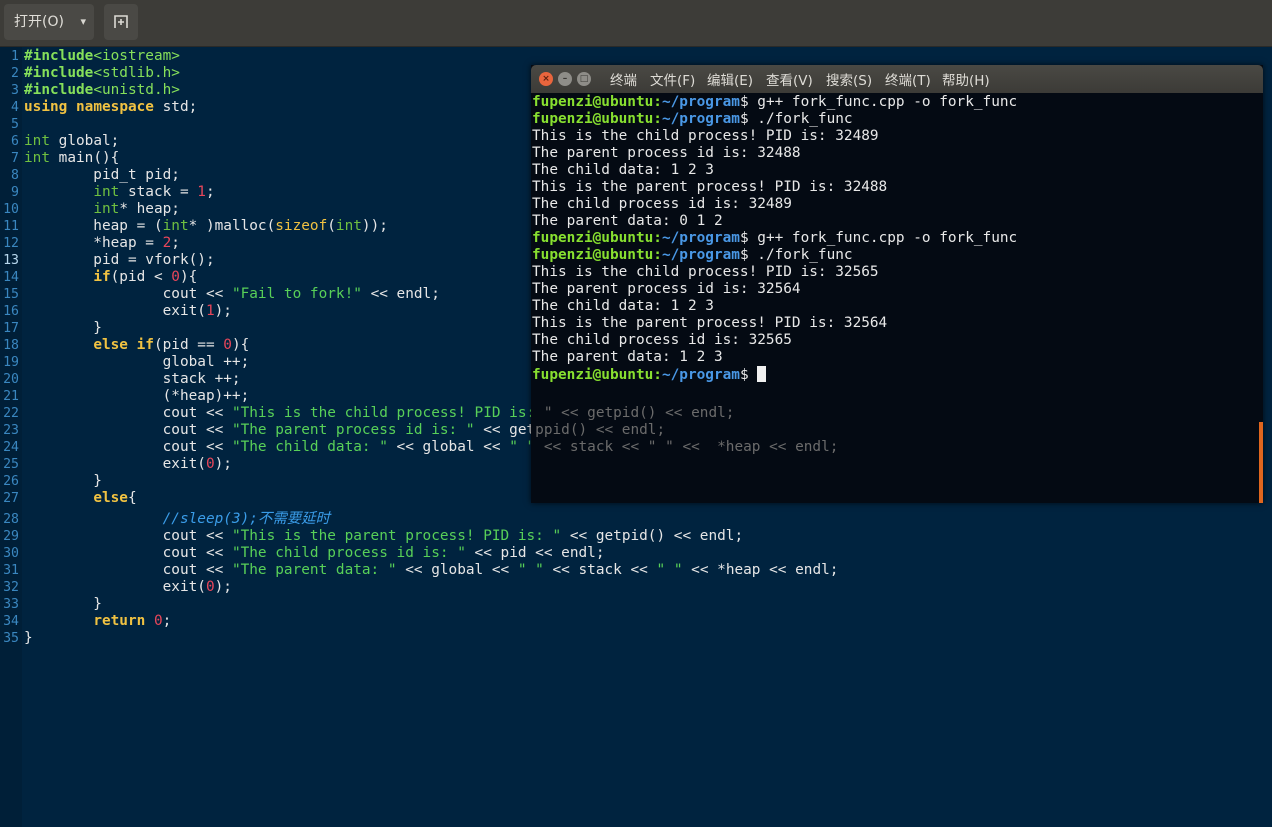 This screenshot has width=1272, height=827. Describe the element at coordinates (623, 170) in the screenshot. I see `terminal-output-line: The child data: 1 2 3` at that location.